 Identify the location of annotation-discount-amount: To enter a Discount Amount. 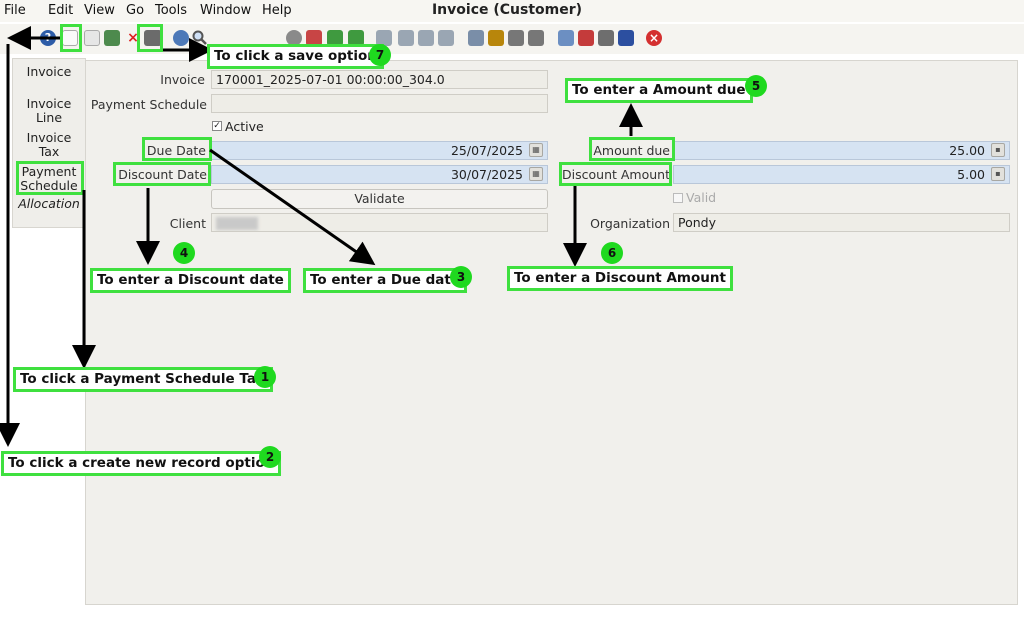
(620, 278).